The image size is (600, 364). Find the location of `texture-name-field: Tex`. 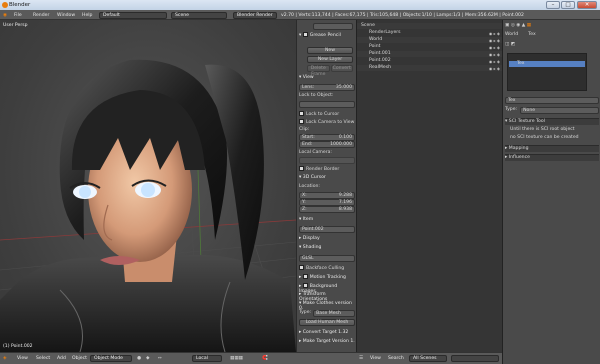

texture-name-field: Tex is located at coordinates (552, 100).